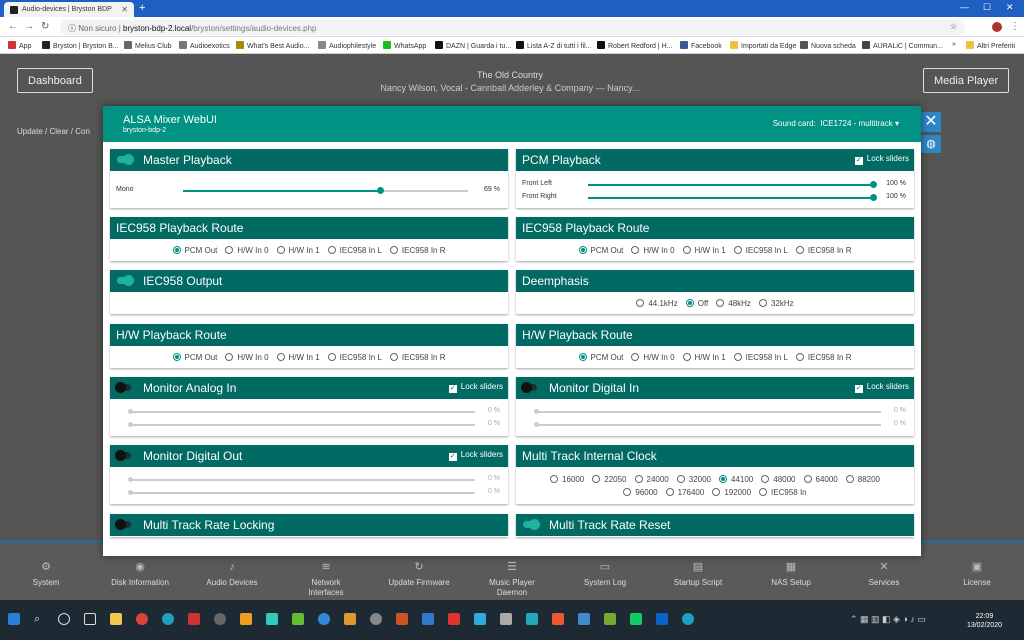 The image size is (1024, 640). What do you see at coordinates (404, 45) in the screenshot?
I see `bookmark-item: WhatsApp` at bounding box center [404, 45].